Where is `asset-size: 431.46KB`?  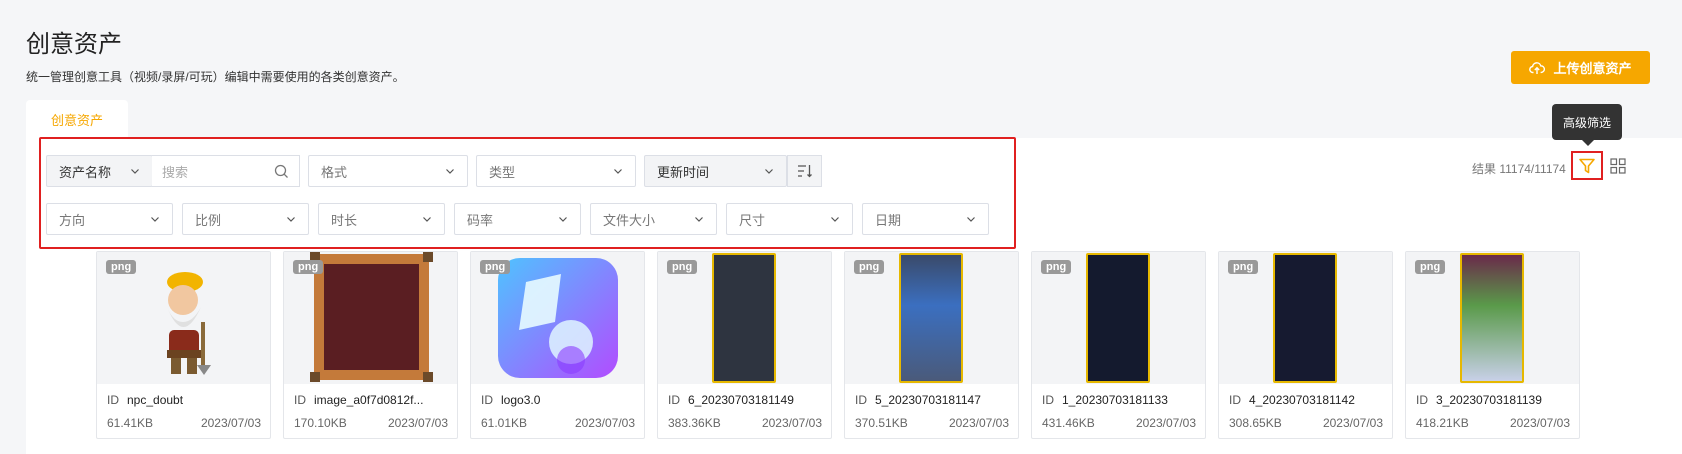 asset-size: 431.46KB is located at coordinates (1068, 423).